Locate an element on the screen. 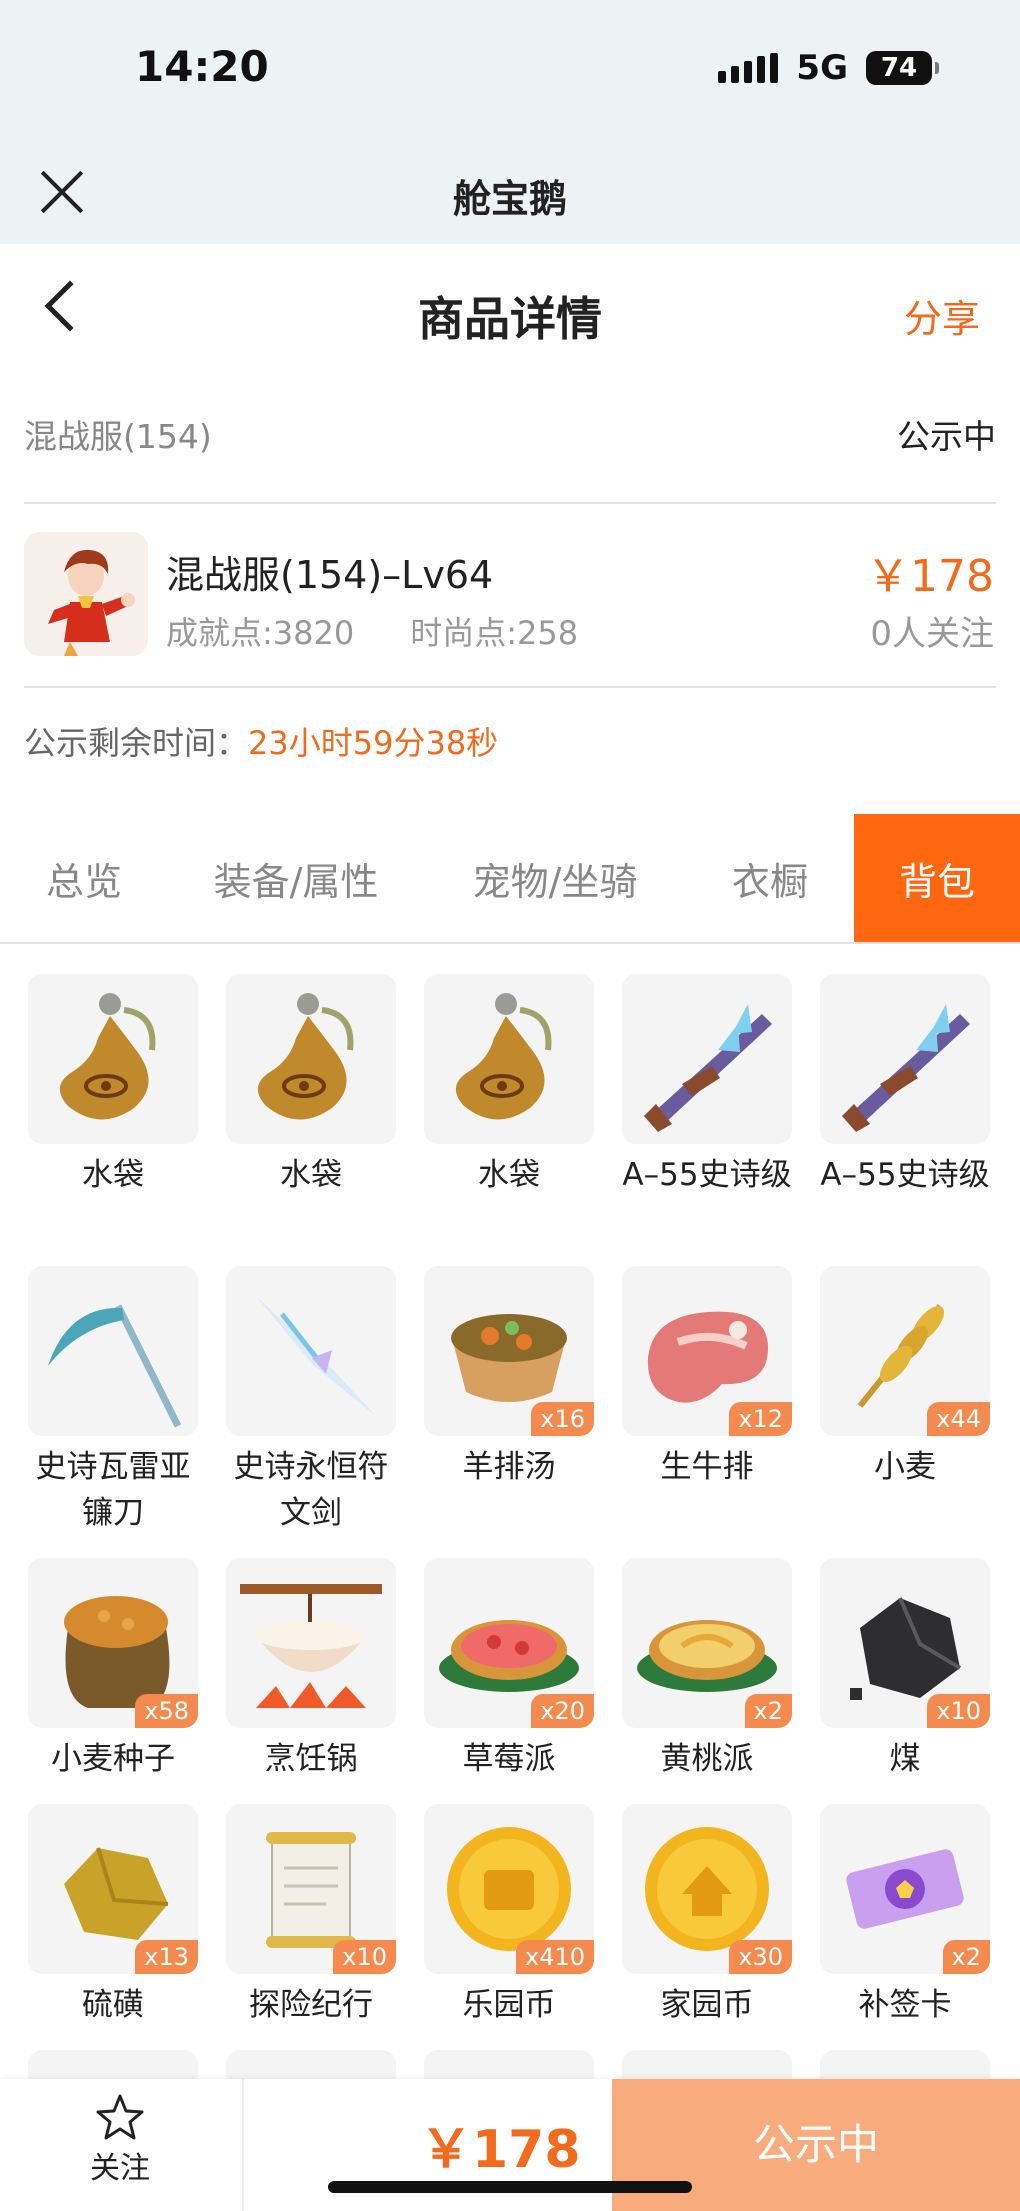 The height and width of the screenshot is (2211, 1020). item-count: x44 is located at coordinates (958, 1419).